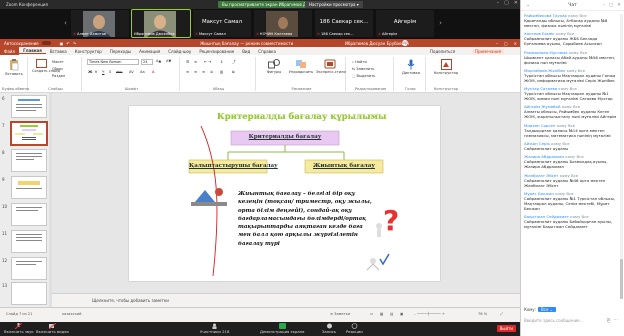 Image resolution: width=624 pixels, height=336 pixels. What do you see at coordinates (179, 51) in the screenshot?
I see `tab-slideshow: Слайд-шоу` at bounding box center [179, 51].